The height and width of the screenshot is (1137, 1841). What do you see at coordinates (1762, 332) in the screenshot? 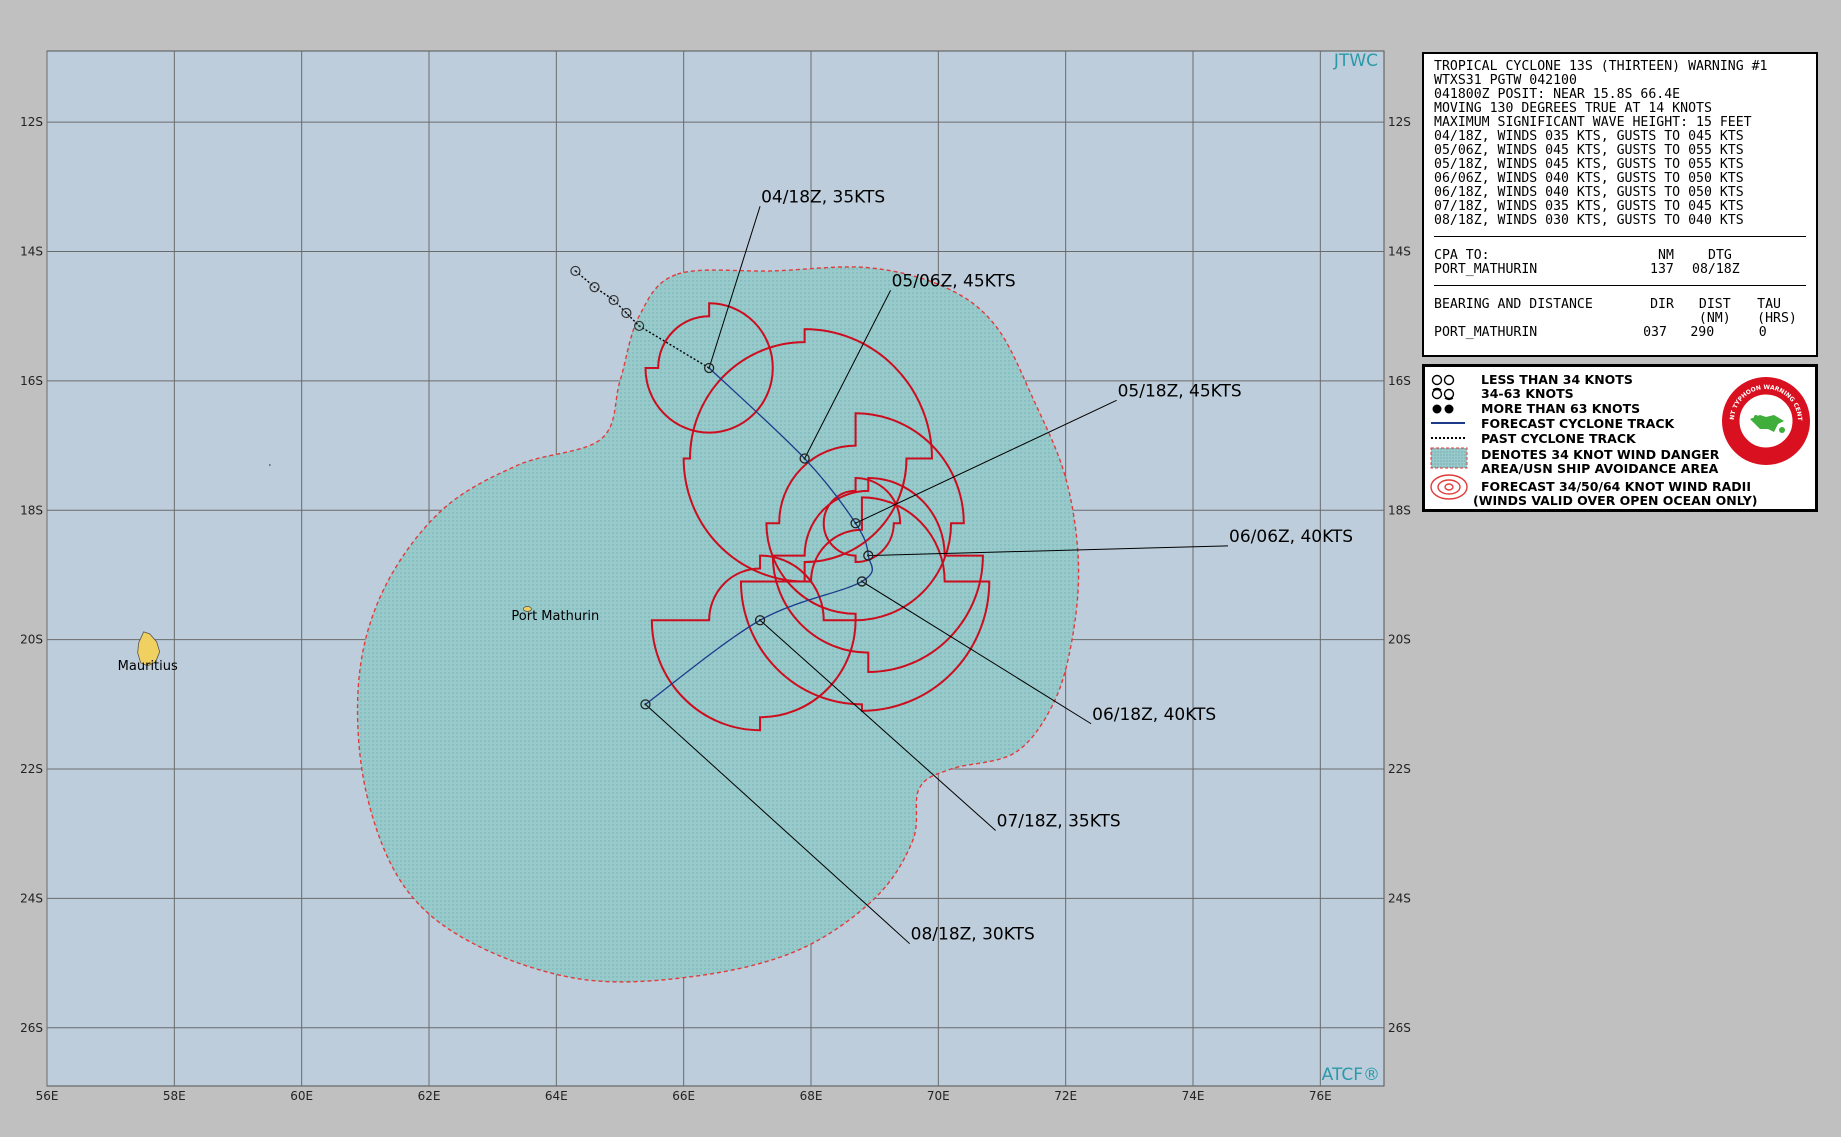
I see `bearing-tau: 0` at bounding box center [1762, 332].